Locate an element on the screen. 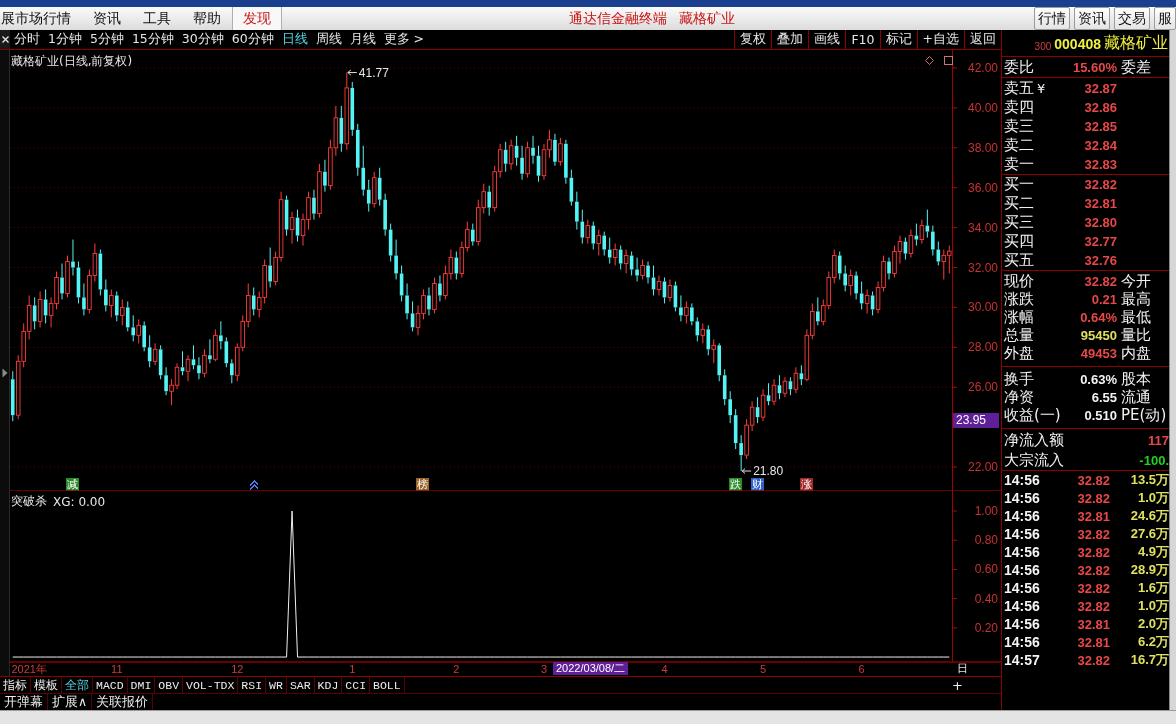 Image resolution: width=1176 pixels, height=724 pixels. period-tab: 30分钟 is located at coordinates (202, 39).